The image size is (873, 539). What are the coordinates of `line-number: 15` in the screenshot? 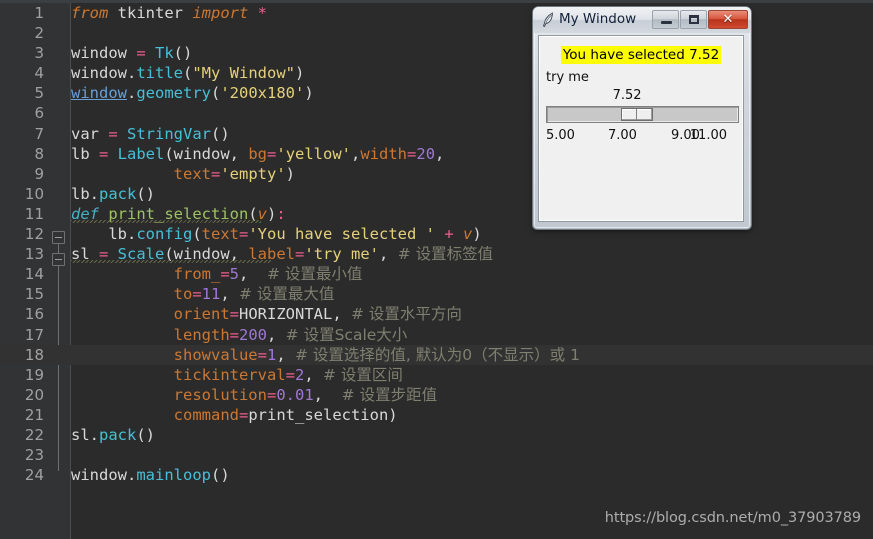 It's located at (34, 294).